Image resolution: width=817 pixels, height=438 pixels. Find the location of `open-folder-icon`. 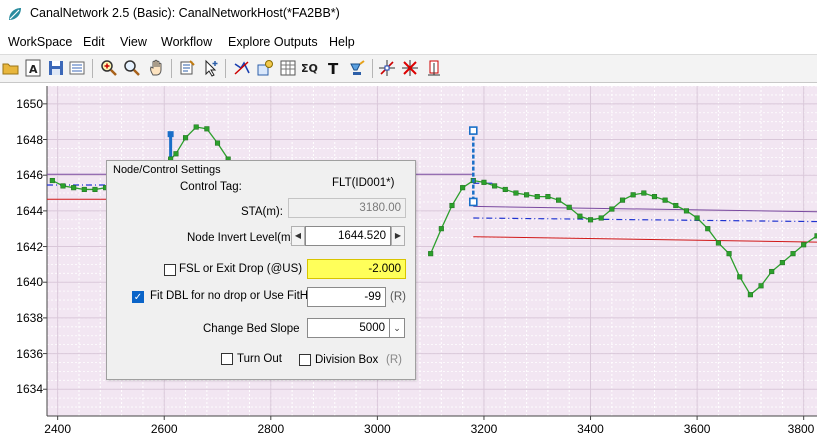

open-folder-icon is located at coordinates (11, 68).